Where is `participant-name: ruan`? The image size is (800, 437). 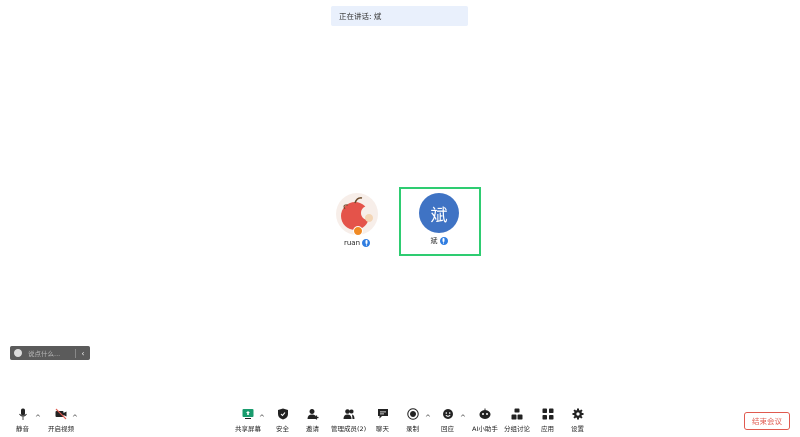 participant-name: ruan is located at coordinates (352, 243).